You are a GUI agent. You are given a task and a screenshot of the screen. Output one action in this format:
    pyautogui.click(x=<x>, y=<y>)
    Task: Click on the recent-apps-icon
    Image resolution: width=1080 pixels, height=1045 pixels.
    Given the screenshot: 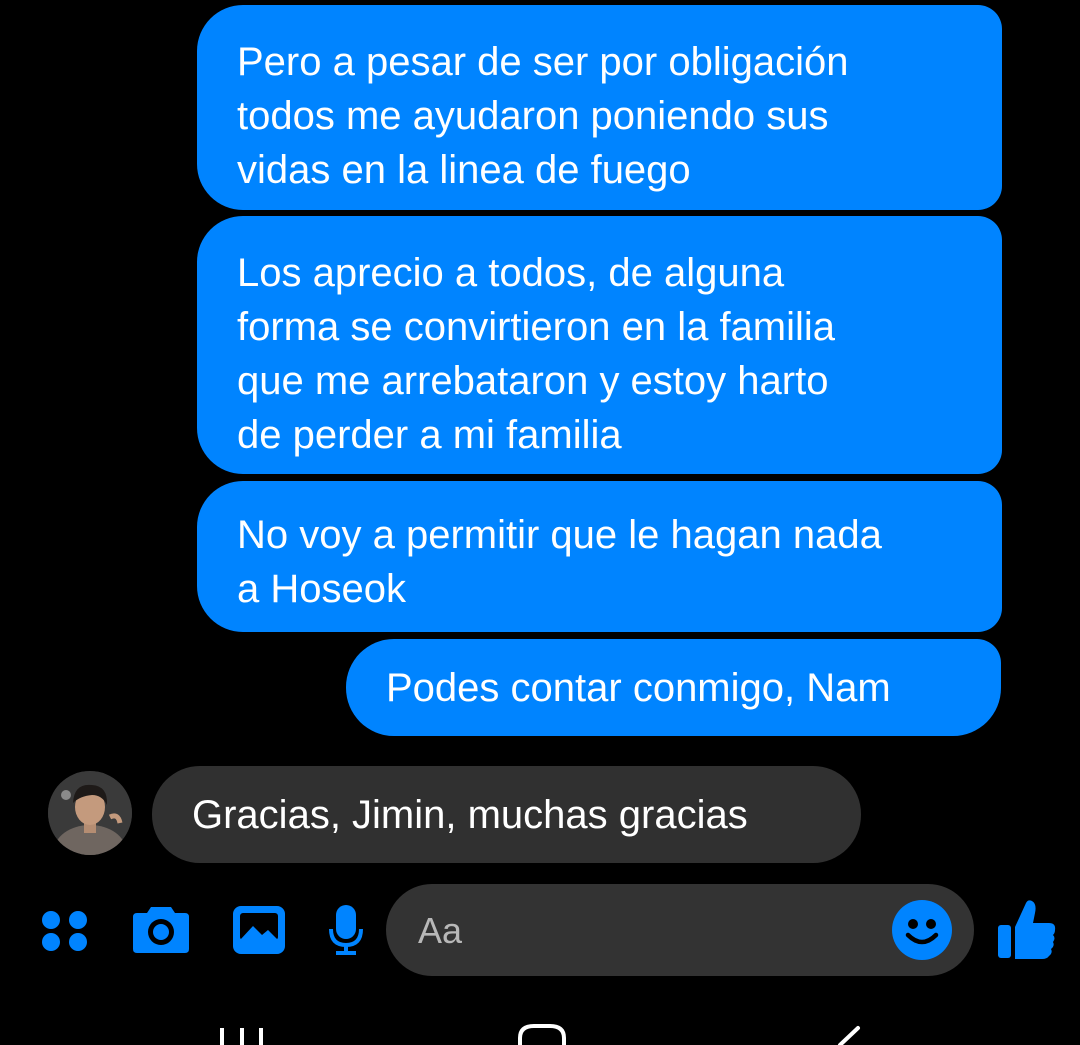 What is the action you would take?
    pyautogui.click(x=242, y=1035)
    